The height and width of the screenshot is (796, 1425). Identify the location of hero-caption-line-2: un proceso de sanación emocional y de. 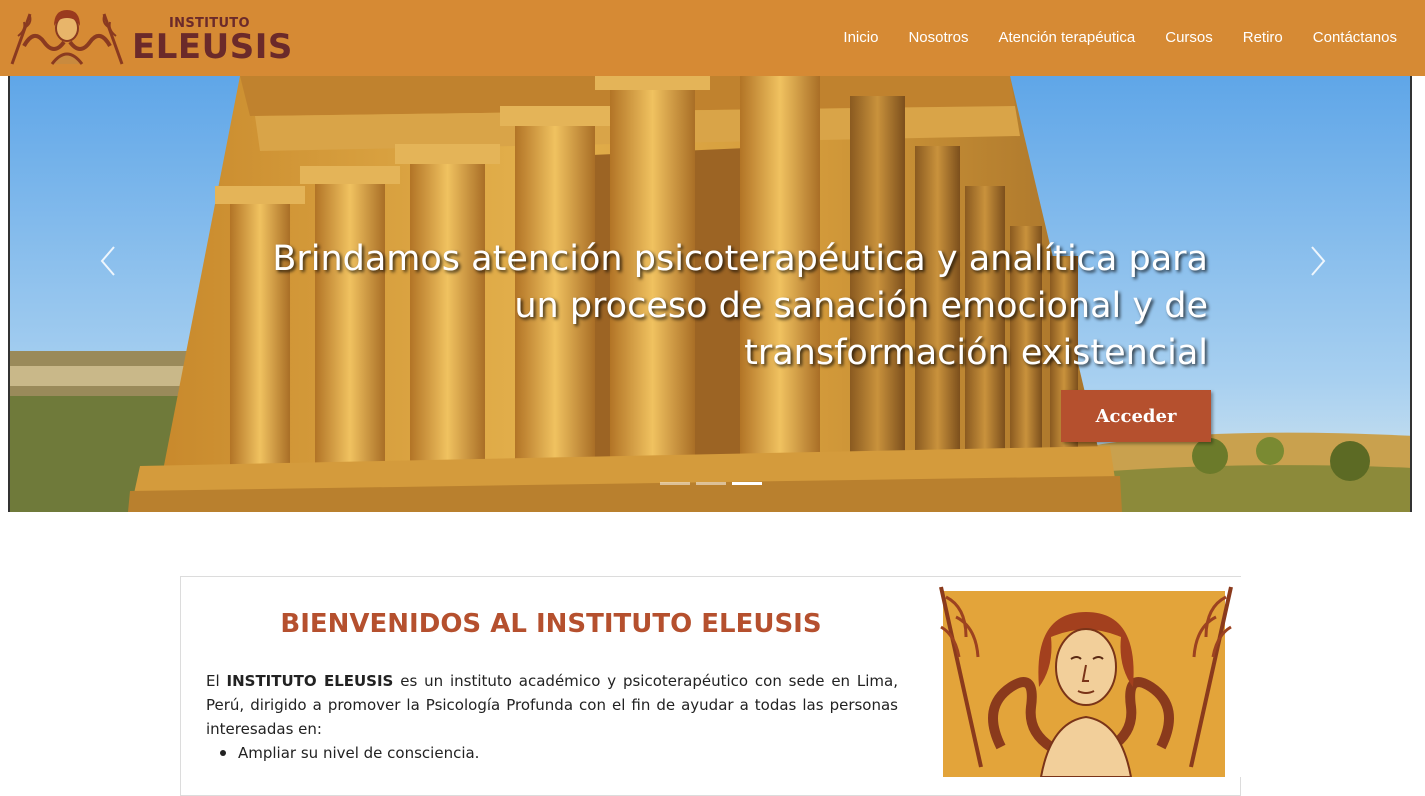
(861, 306).